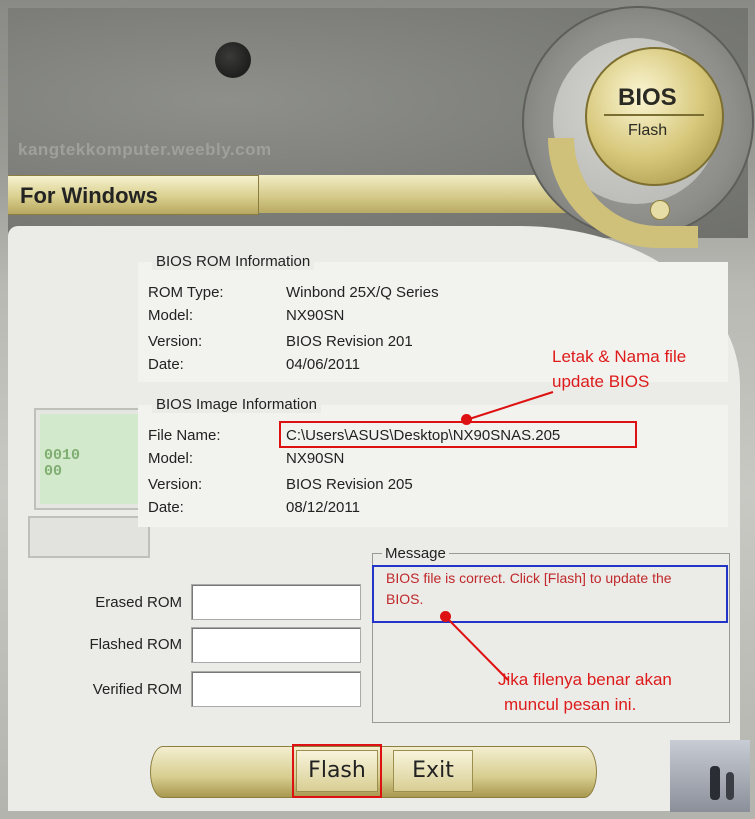  I want to click on message-arrow-line, so click(477, 648).